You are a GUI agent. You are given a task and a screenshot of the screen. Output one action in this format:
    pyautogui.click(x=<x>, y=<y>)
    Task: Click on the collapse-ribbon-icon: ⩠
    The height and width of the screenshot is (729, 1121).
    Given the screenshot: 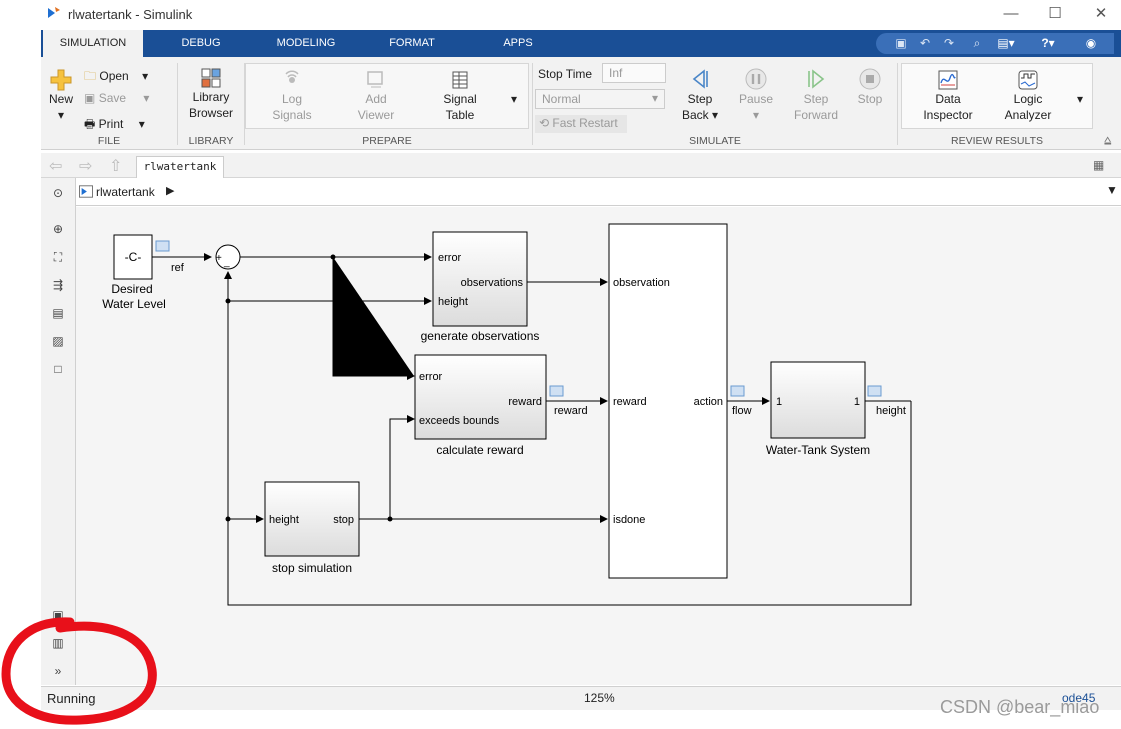 What is the action you would take?
    pyautogui.click(x=1107, y=140)
    